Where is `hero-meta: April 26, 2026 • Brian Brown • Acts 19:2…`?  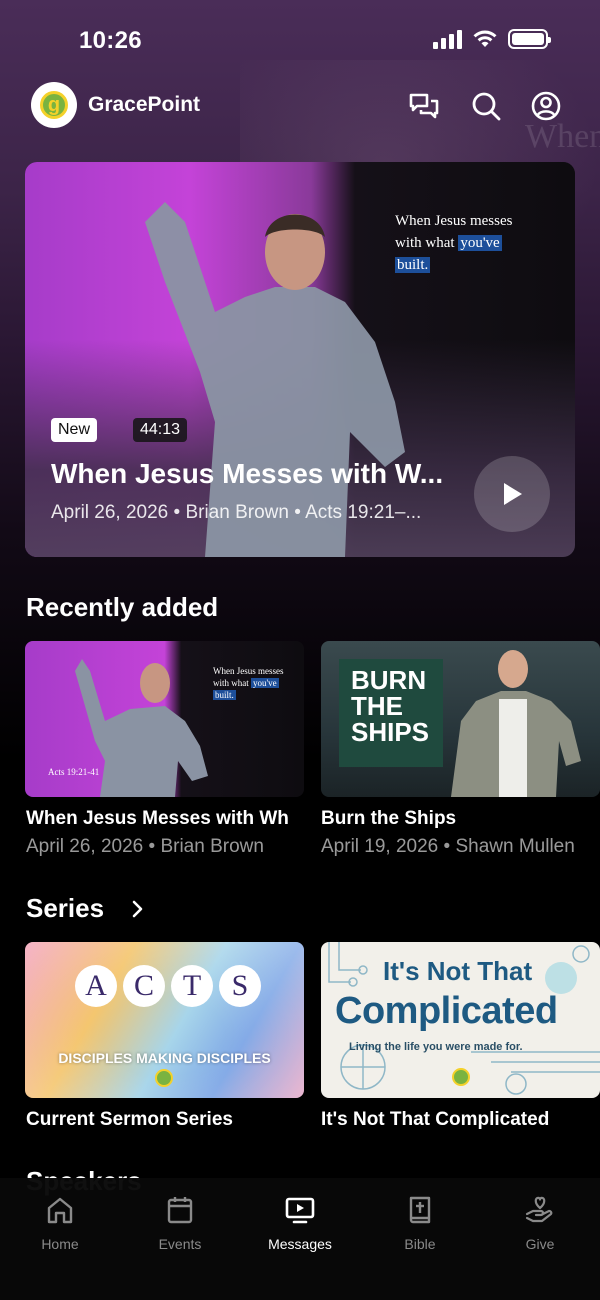
hero-meta: April 26, 2026 • Brian Brown • Acts 19:2… is located at coordinates (236, 512).